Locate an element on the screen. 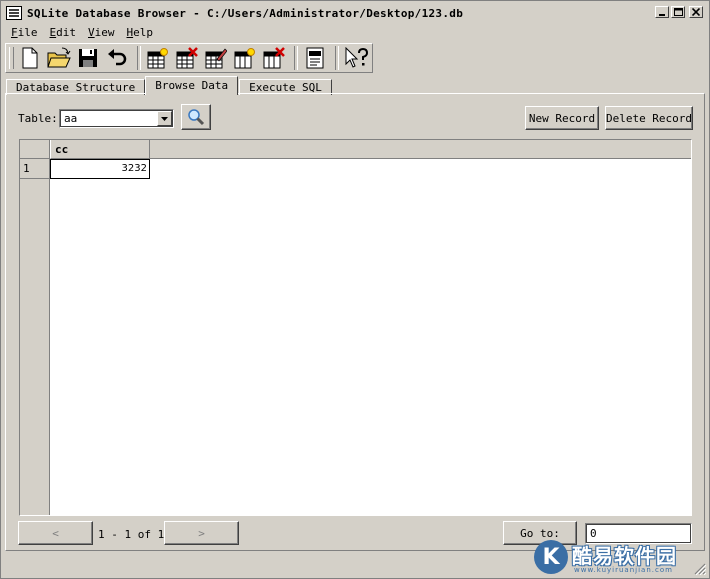 The height and width of the screenshot is (579, 710). log-icon is located at coordinates (315, 58).